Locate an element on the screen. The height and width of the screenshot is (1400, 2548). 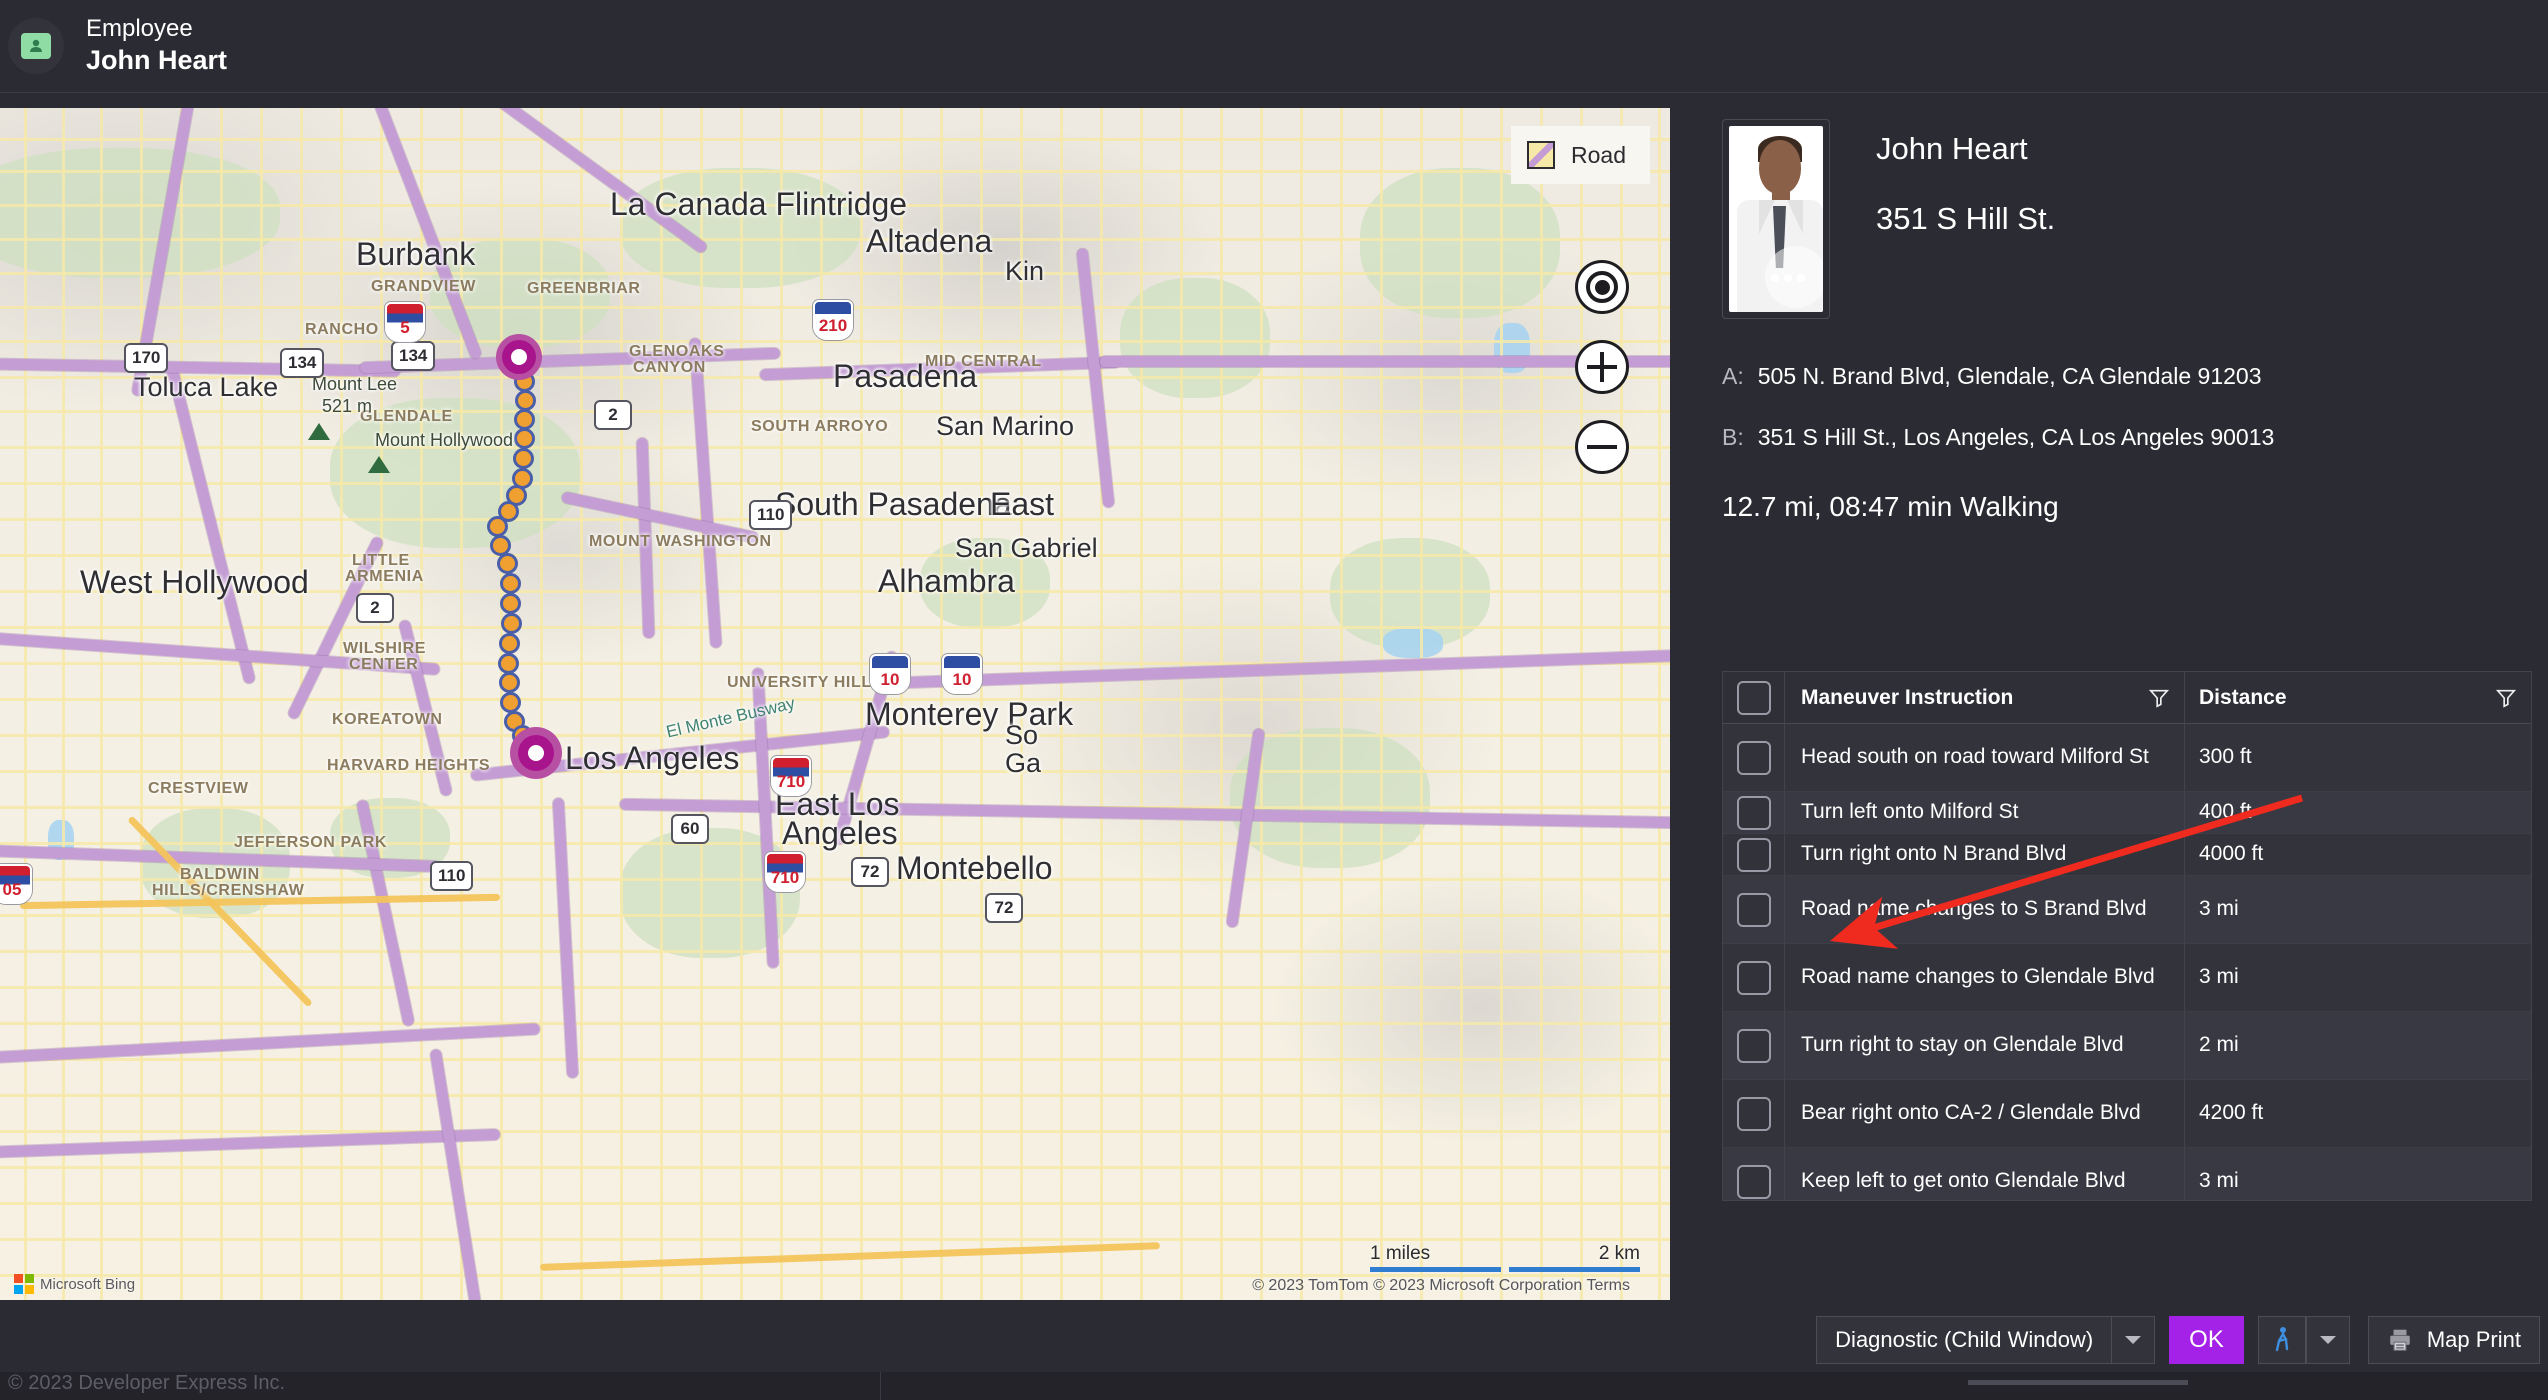
map-type-label: Road is located at coordinates (1598, 154).